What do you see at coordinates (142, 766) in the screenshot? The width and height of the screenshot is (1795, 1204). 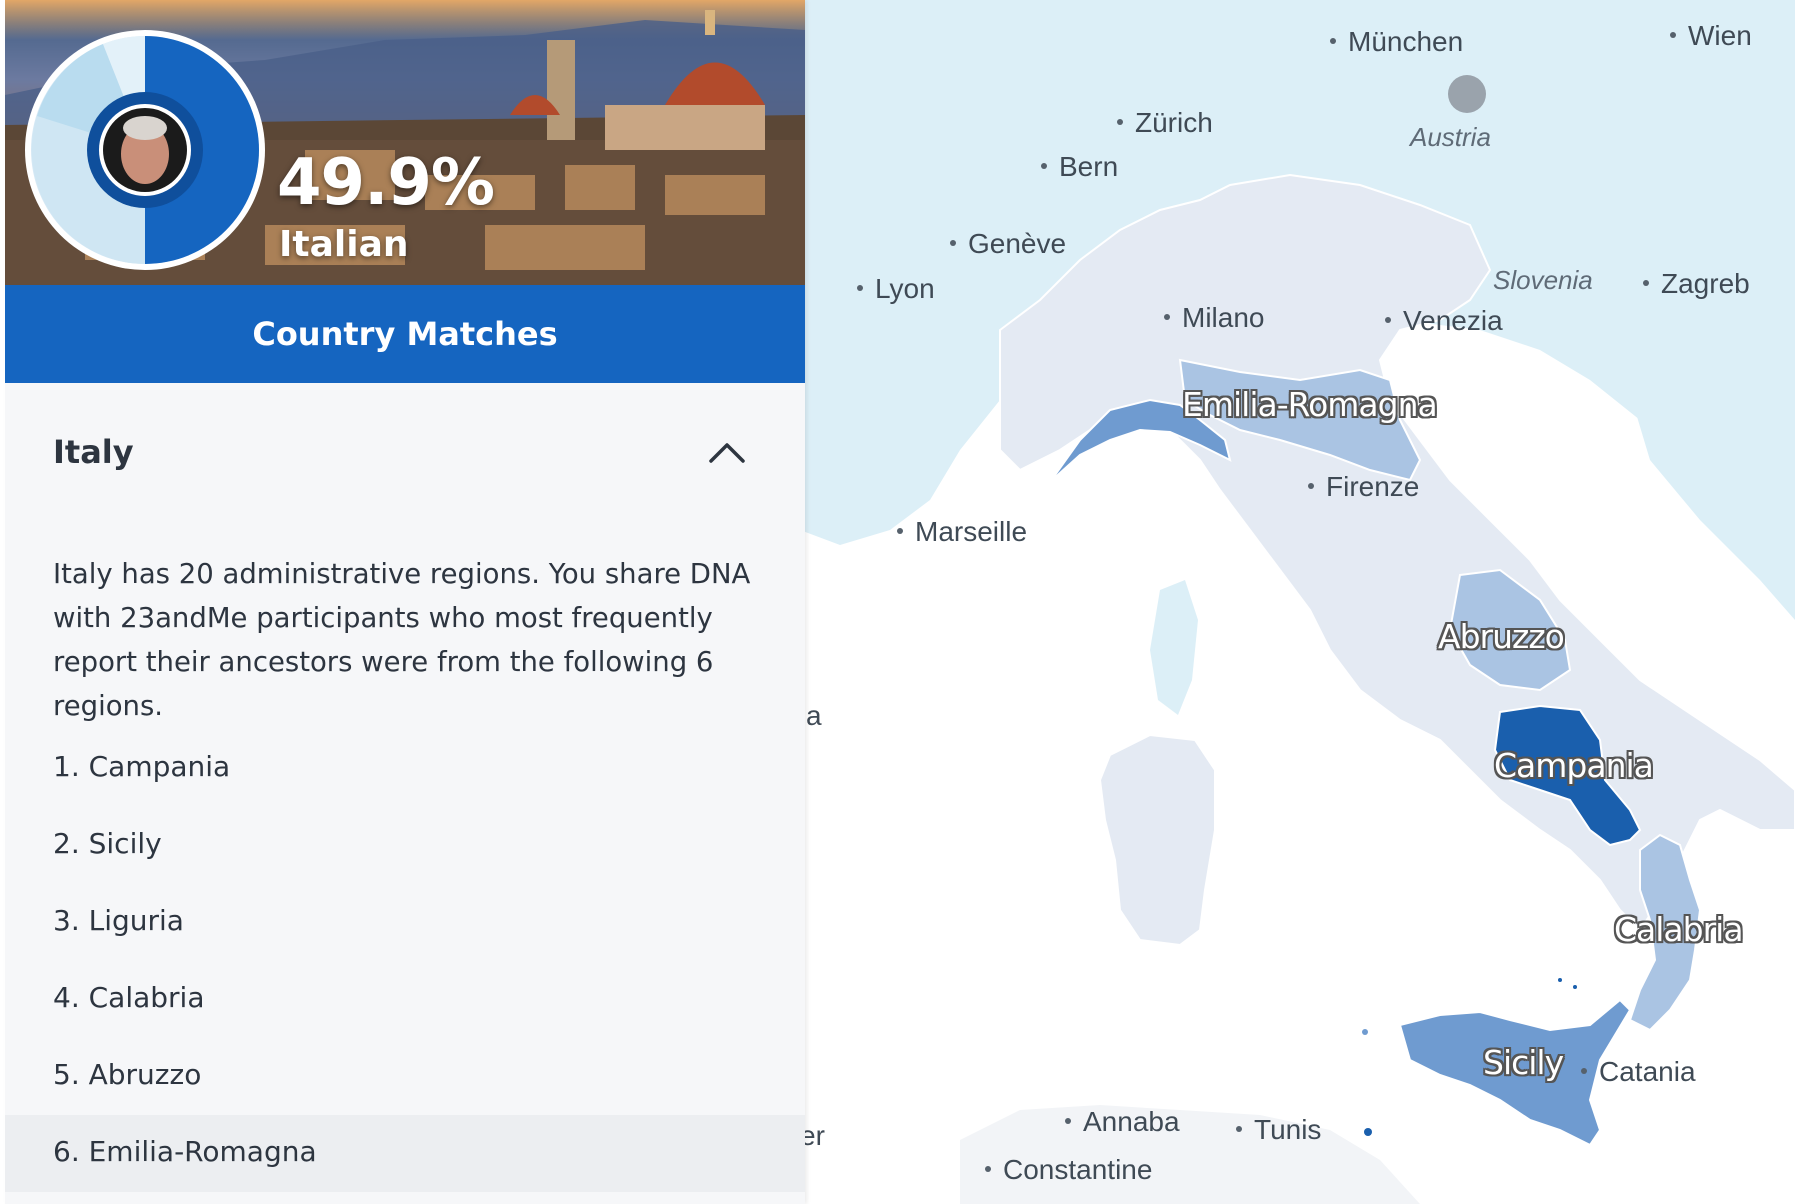 I see `region-list-label: 1. Campania` at bounding box center [142, 766].